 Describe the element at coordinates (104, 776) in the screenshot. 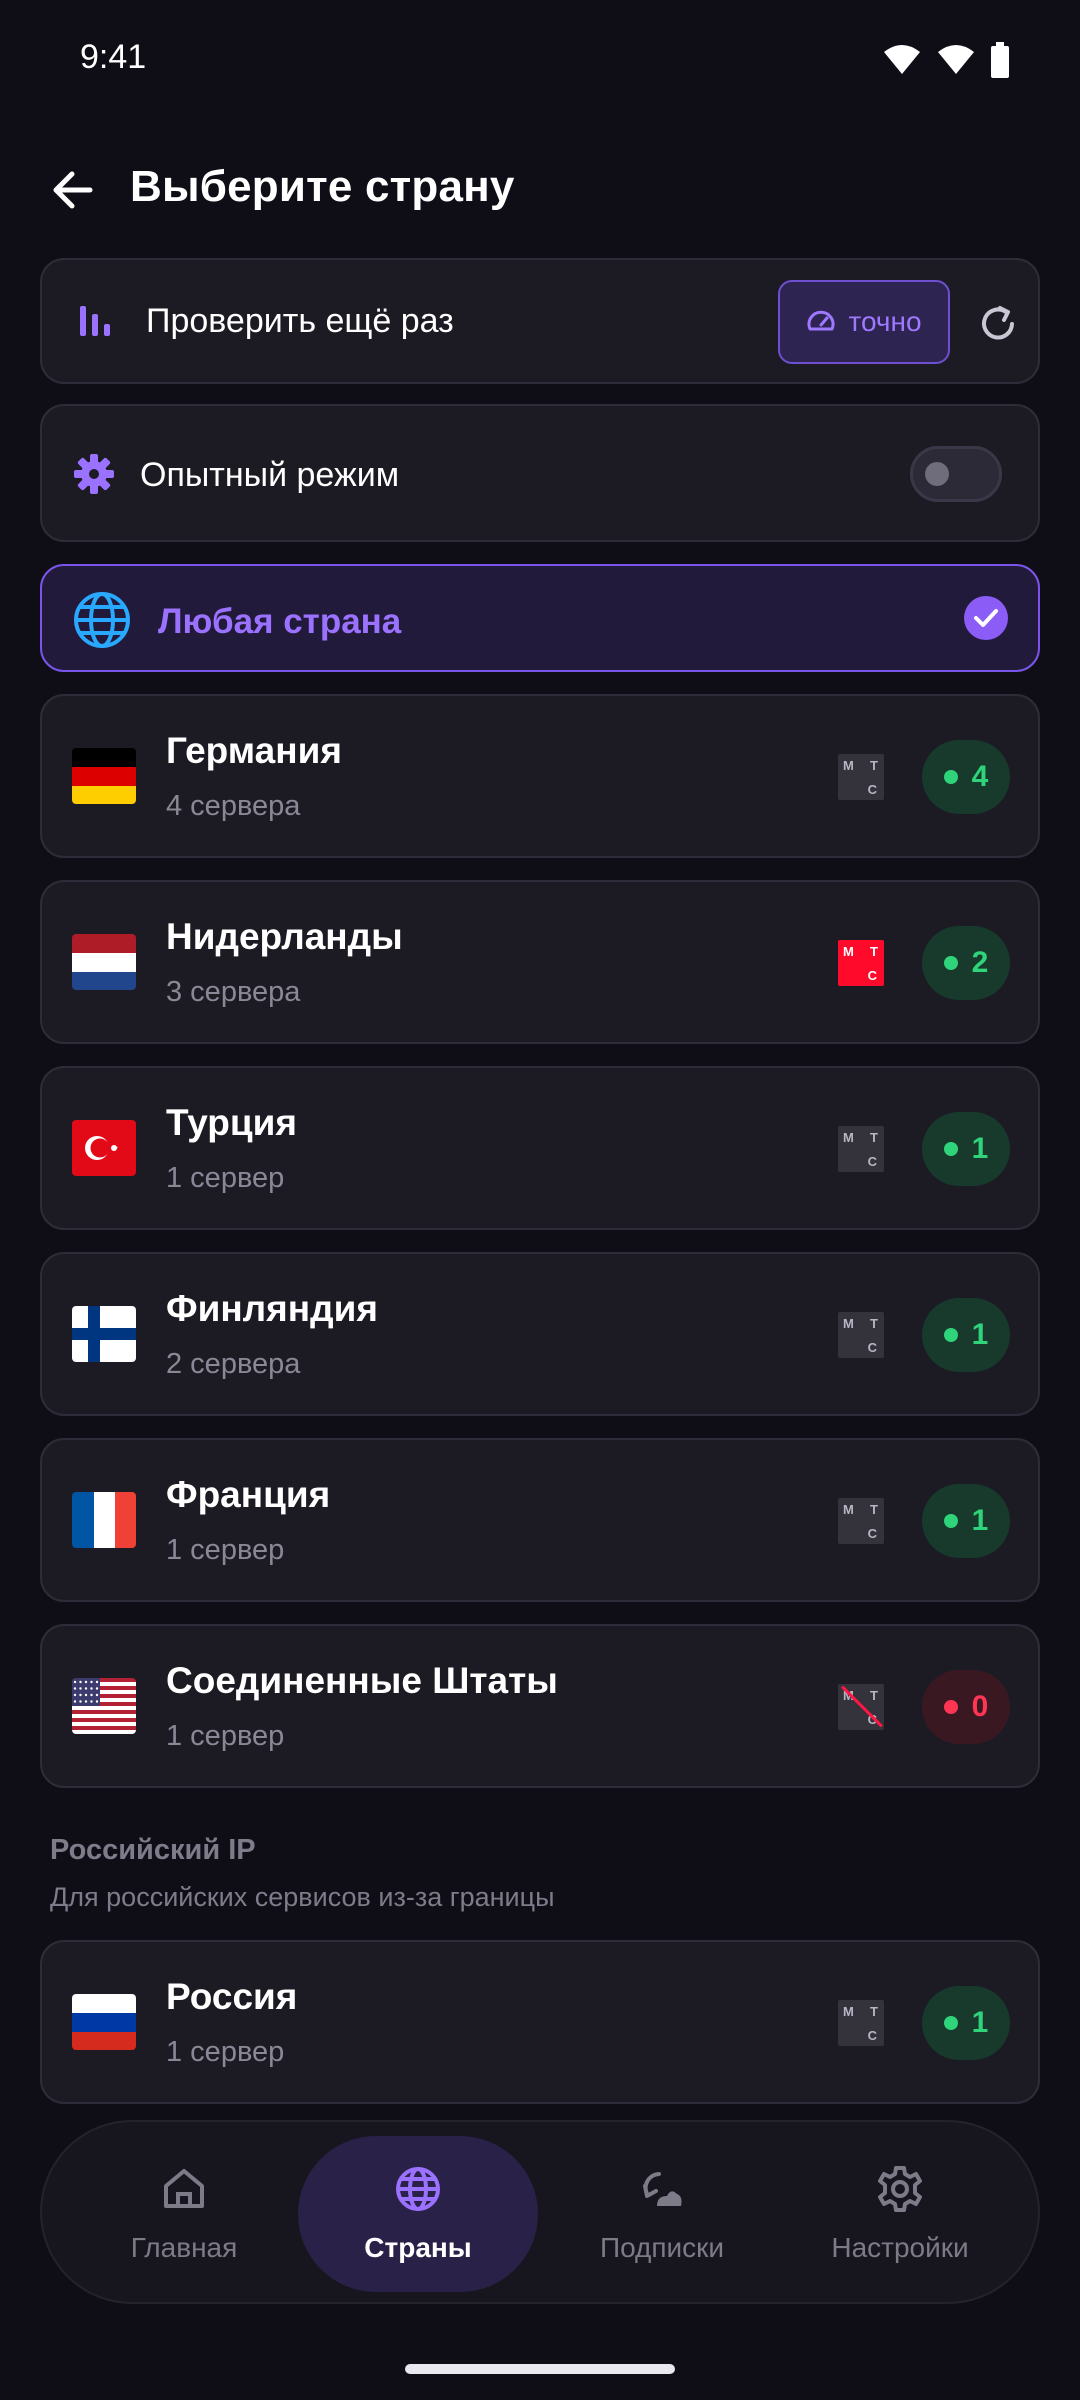

I see `flag-de-icon` at that location.